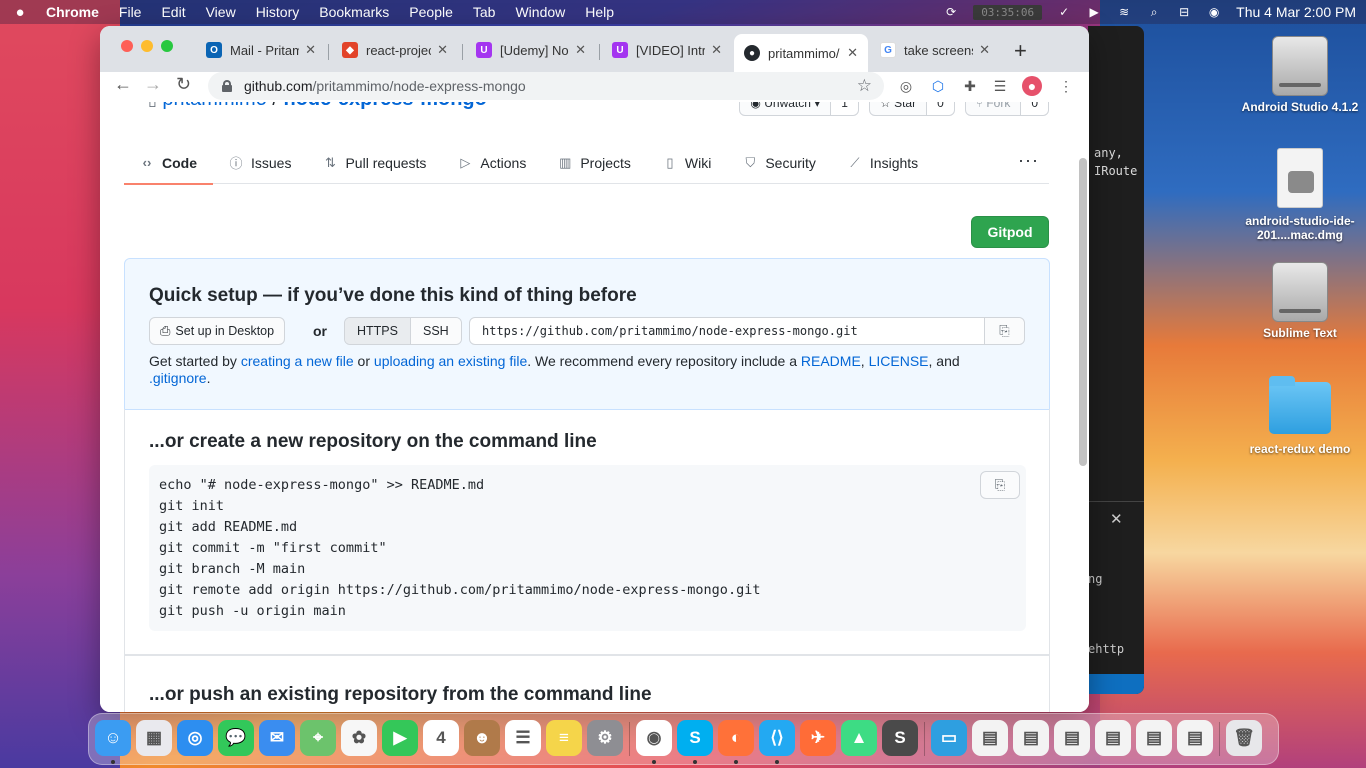 The width and height of the screenshot is (1366, 768). What do you see at coordinates (1195, 738) in the screenshot?
I see `screenshot-thumb-6-icon: ▤` at bounding box center [1195, 738].